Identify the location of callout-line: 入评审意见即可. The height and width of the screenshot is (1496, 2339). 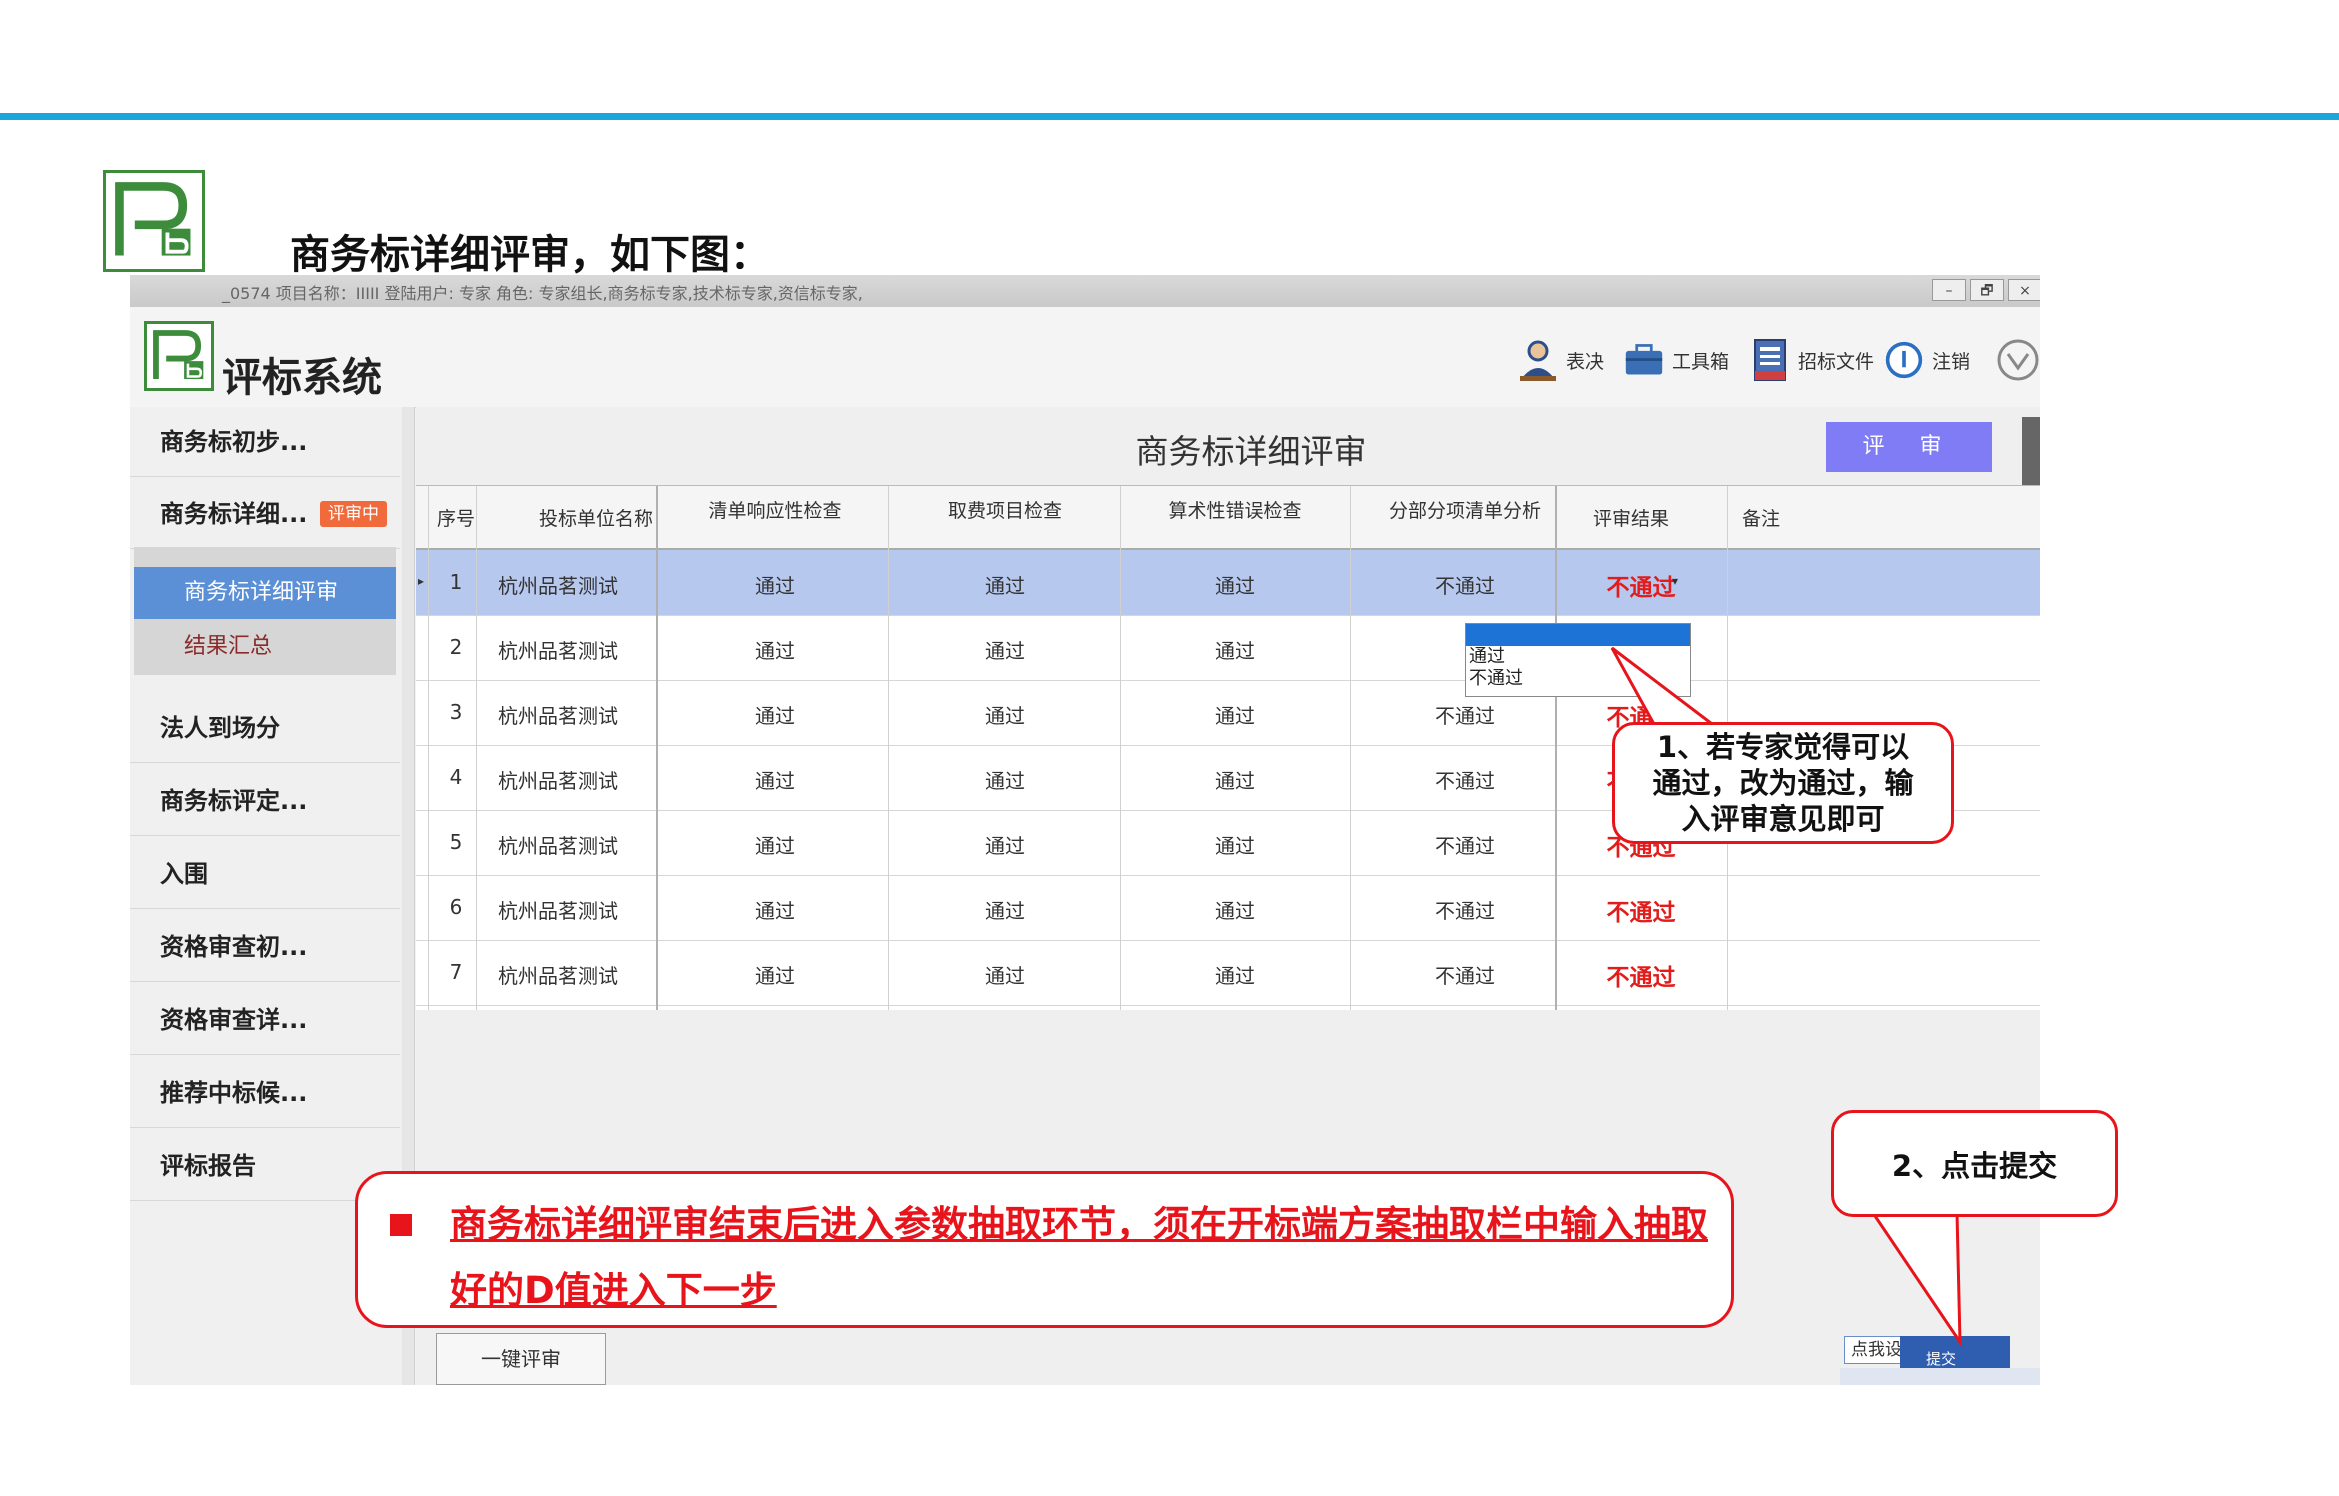
(1783, 819).